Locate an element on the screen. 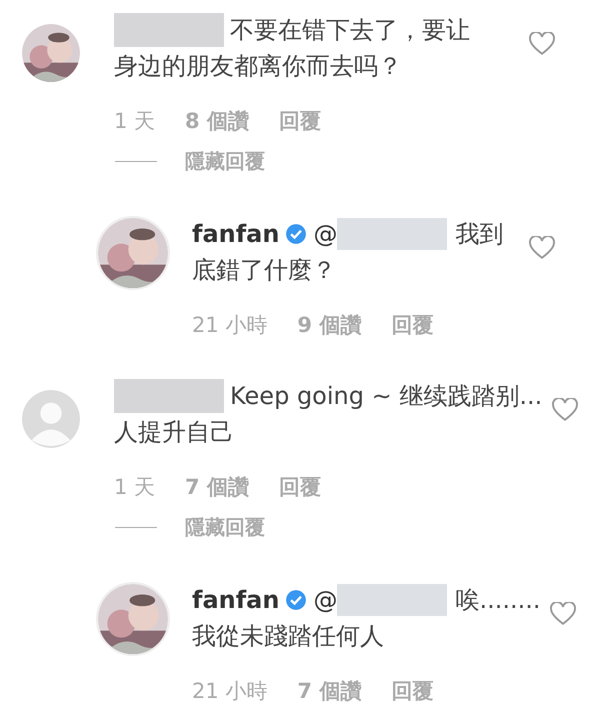 This screenshot has height=728, width=600. comment-text: 我到 is located at coordinates (479, 234).